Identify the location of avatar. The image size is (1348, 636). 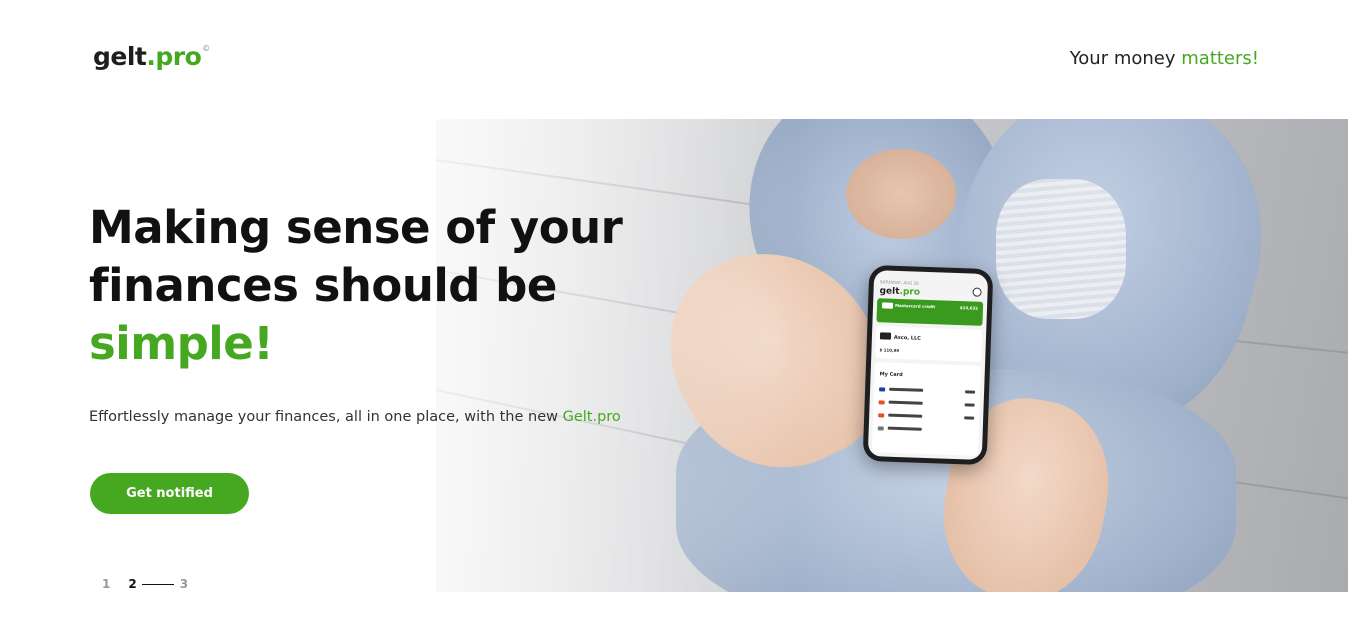
(977, 292).